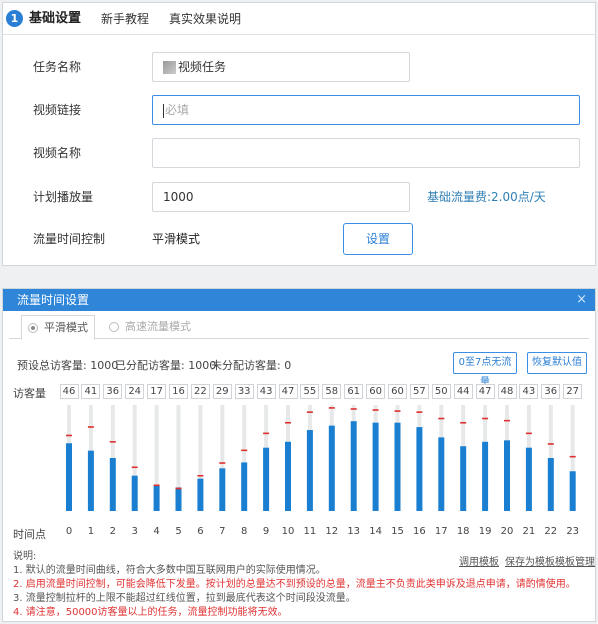 This screenshot has width=598, height=624. I want to click on note-4: 4. 请注意，50000访客量以上的任务，流量控制功能将无效。, so click(150, 612).